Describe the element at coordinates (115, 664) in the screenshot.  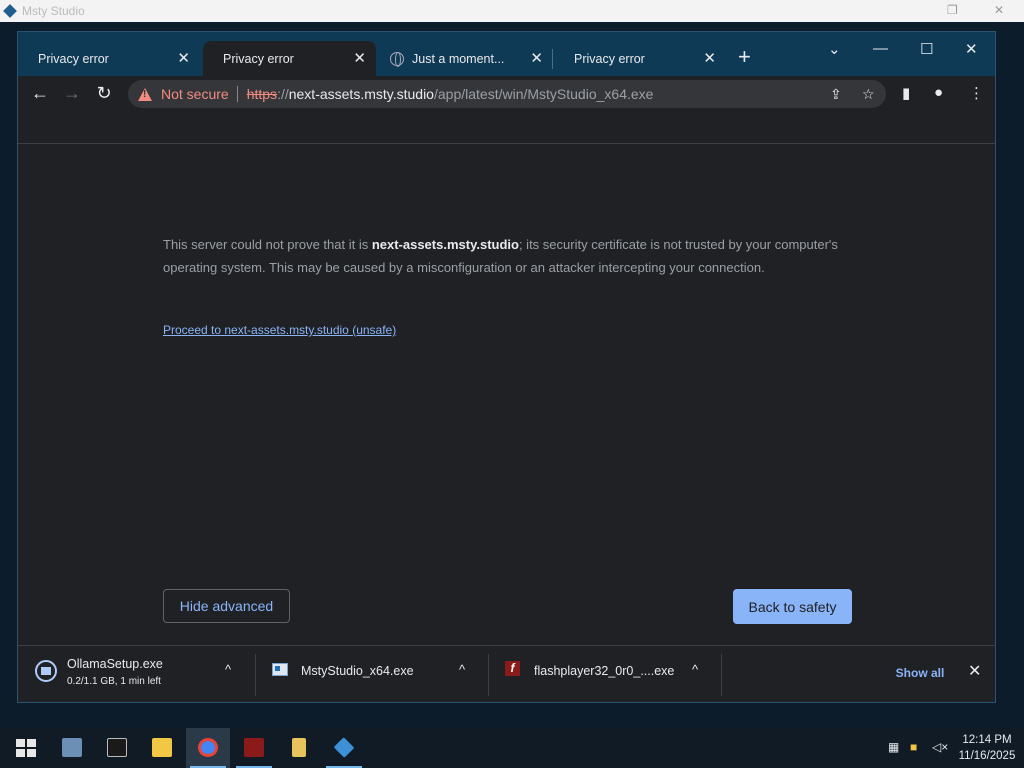
I see `download-filename: OllamaSetup.exe` at that location.